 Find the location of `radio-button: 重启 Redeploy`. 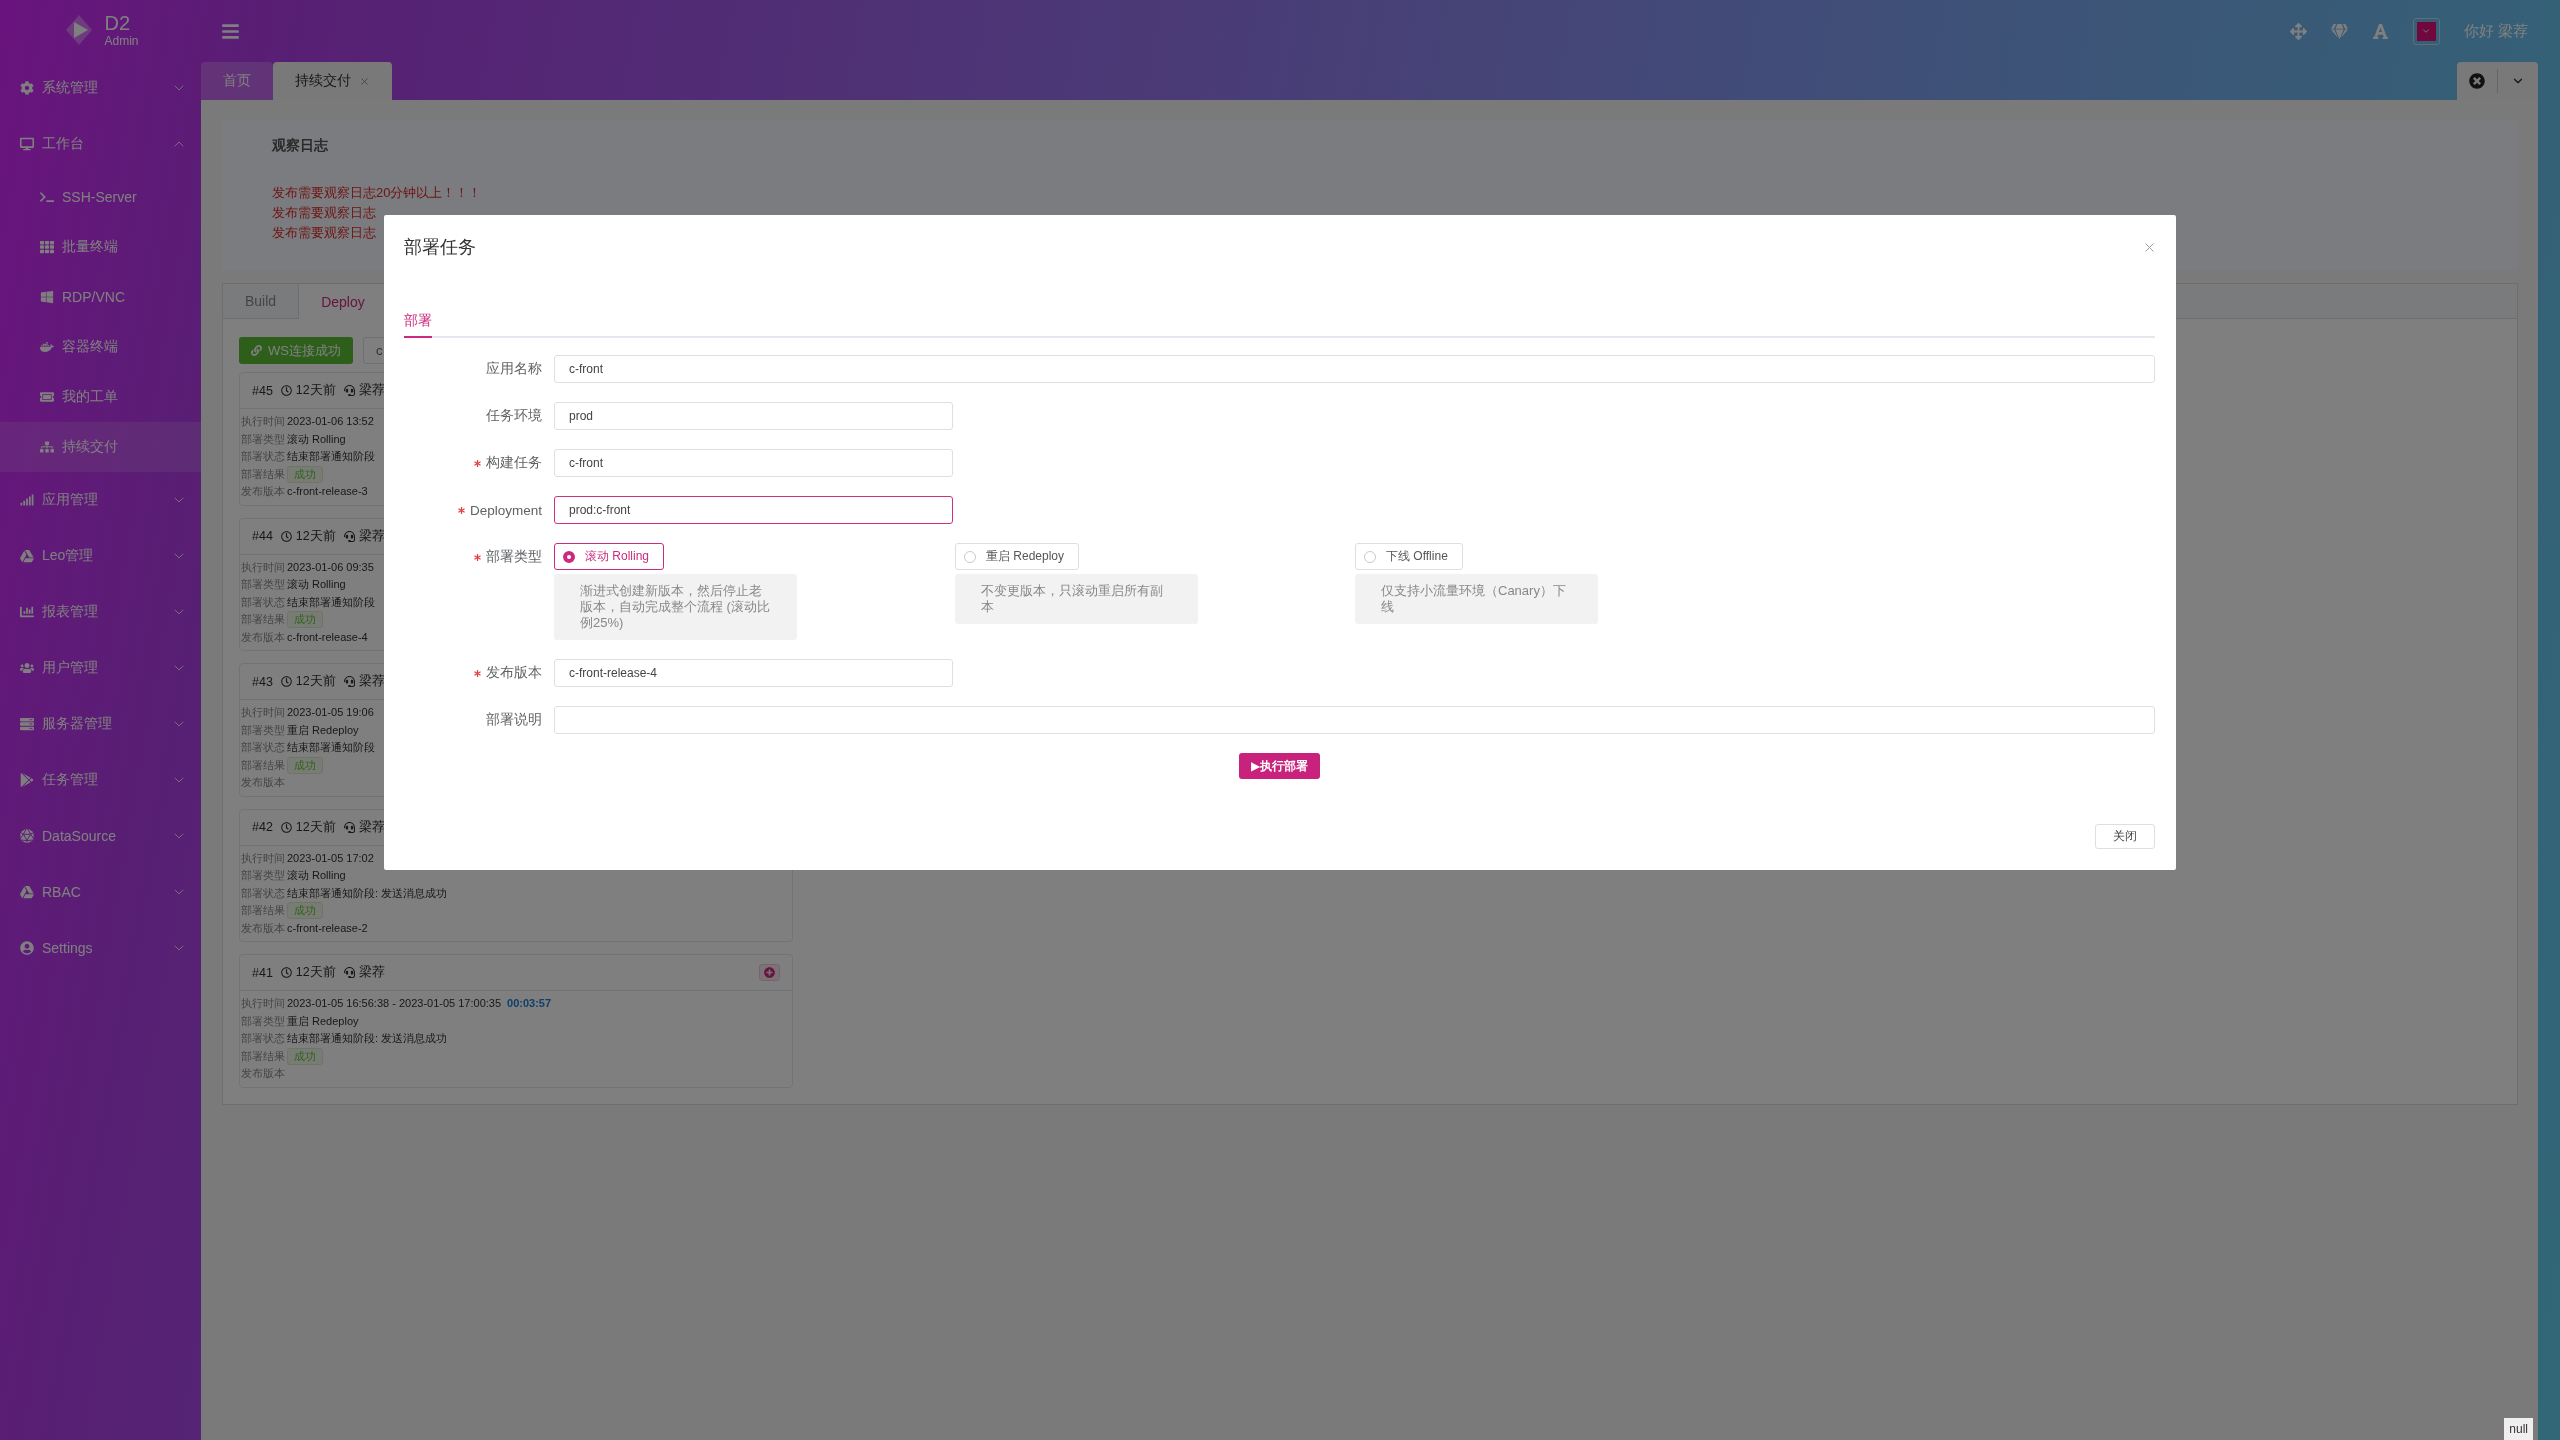

radio-button: 重启 Redeploy is located at coordinates (1017, 556).